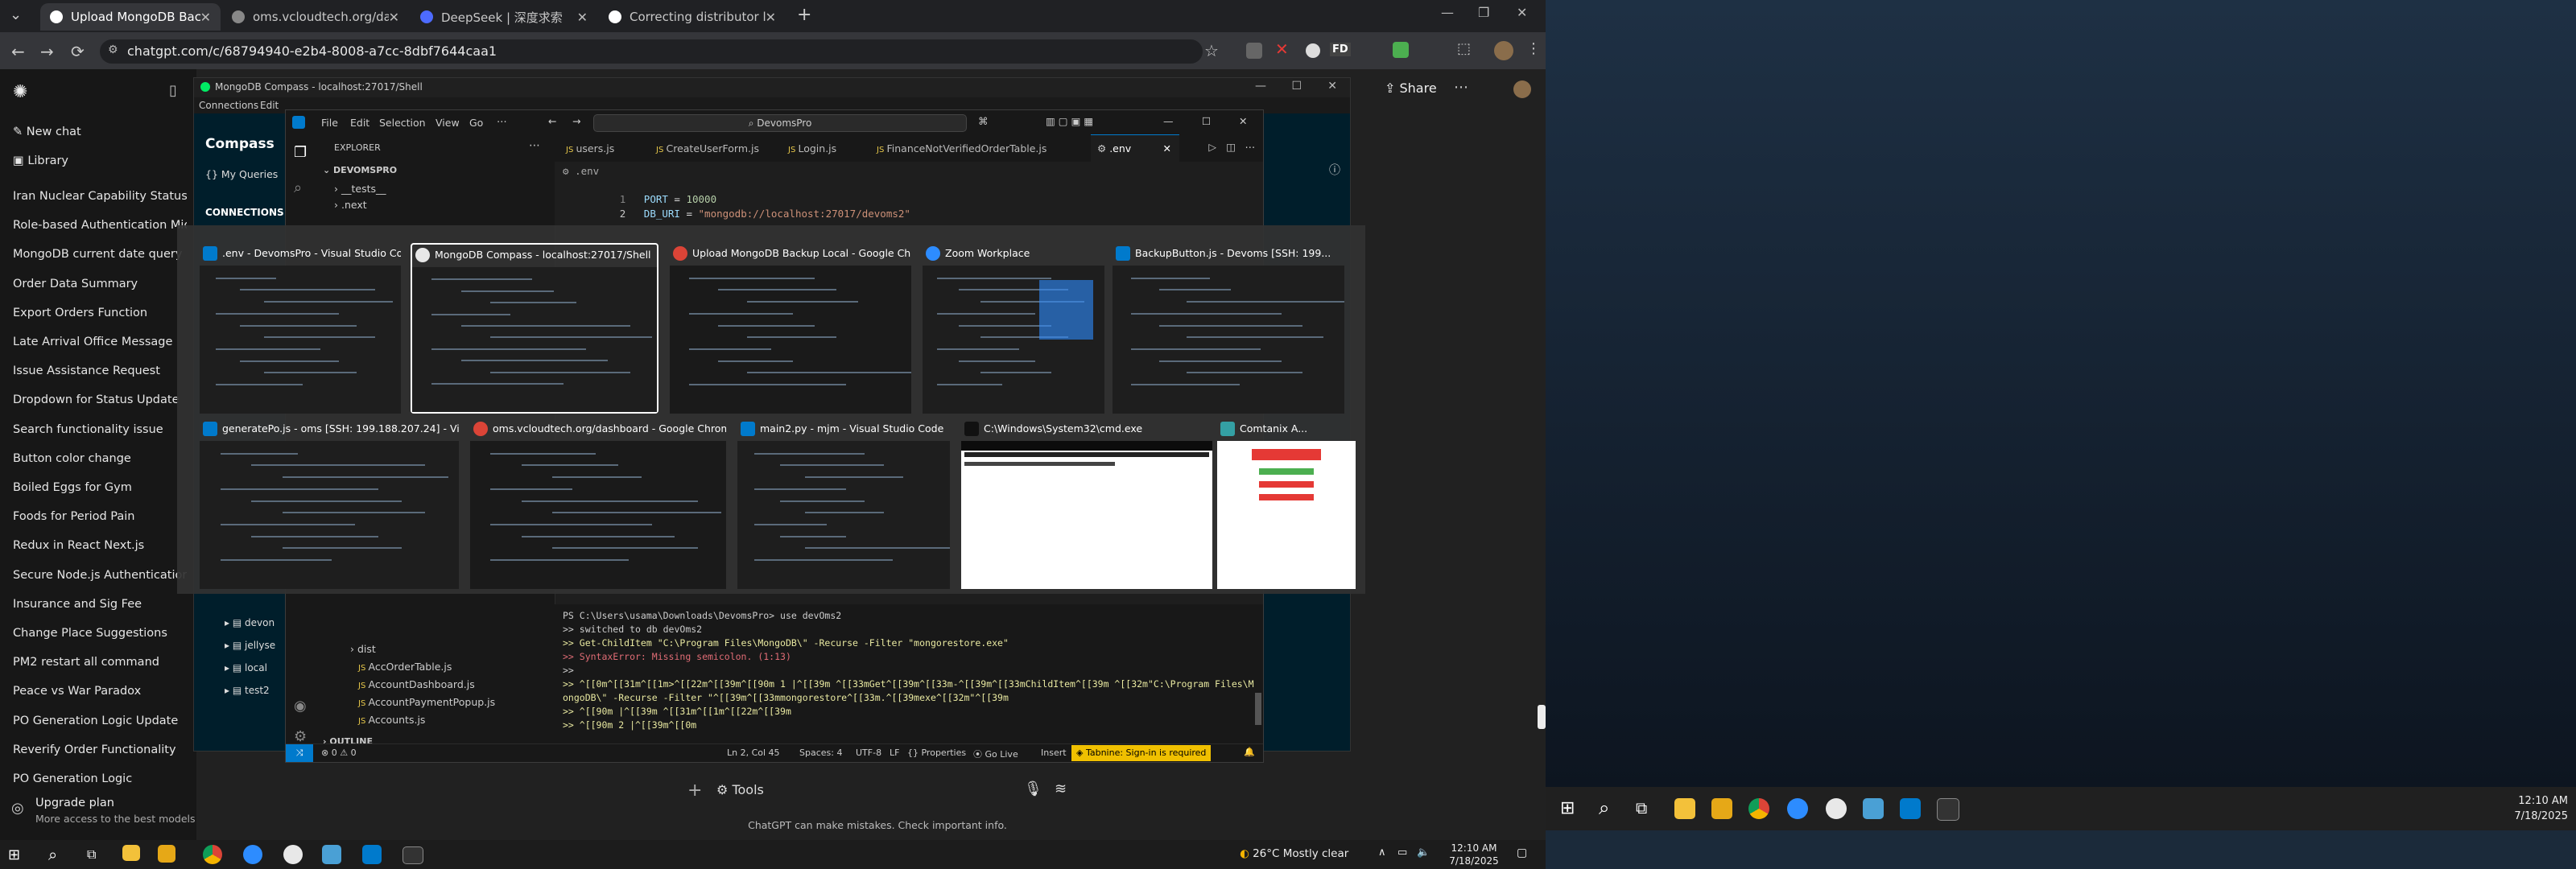 The height and width of the screenshot is (869, 2576). Describe the element at coordinates (820, 753) in the screenshot. I see `indentation: Spaces: 4` at that location.